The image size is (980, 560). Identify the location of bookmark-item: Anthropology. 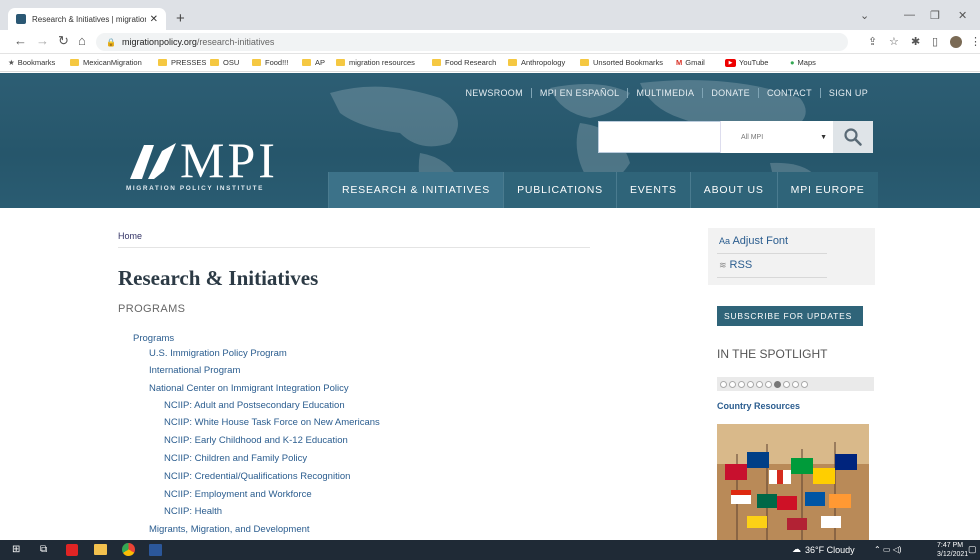
(536, 62).